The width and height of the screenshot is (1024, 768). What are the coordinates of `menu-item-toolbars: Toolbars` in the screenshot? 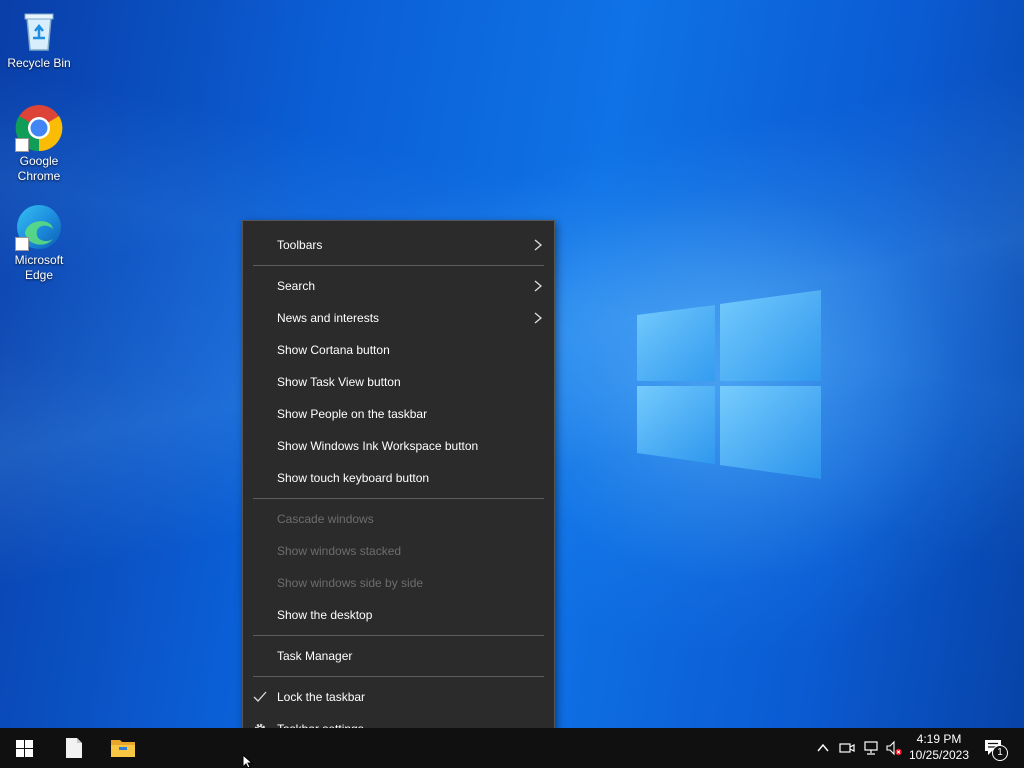 It's located at (398, 245).